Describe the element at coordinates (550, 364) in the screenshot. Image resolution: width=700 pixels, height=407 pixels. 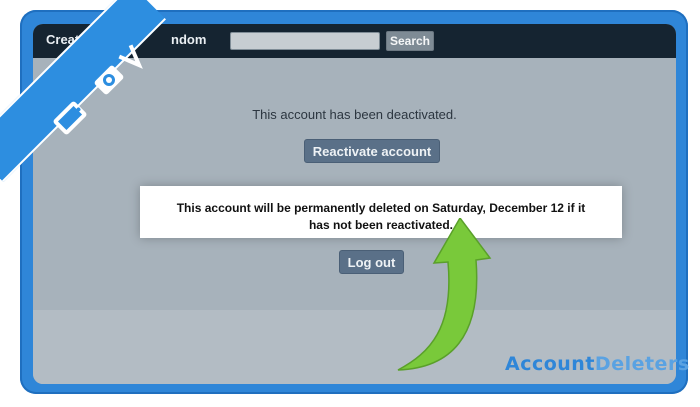
I see `brand-part-1: Account` at that location.